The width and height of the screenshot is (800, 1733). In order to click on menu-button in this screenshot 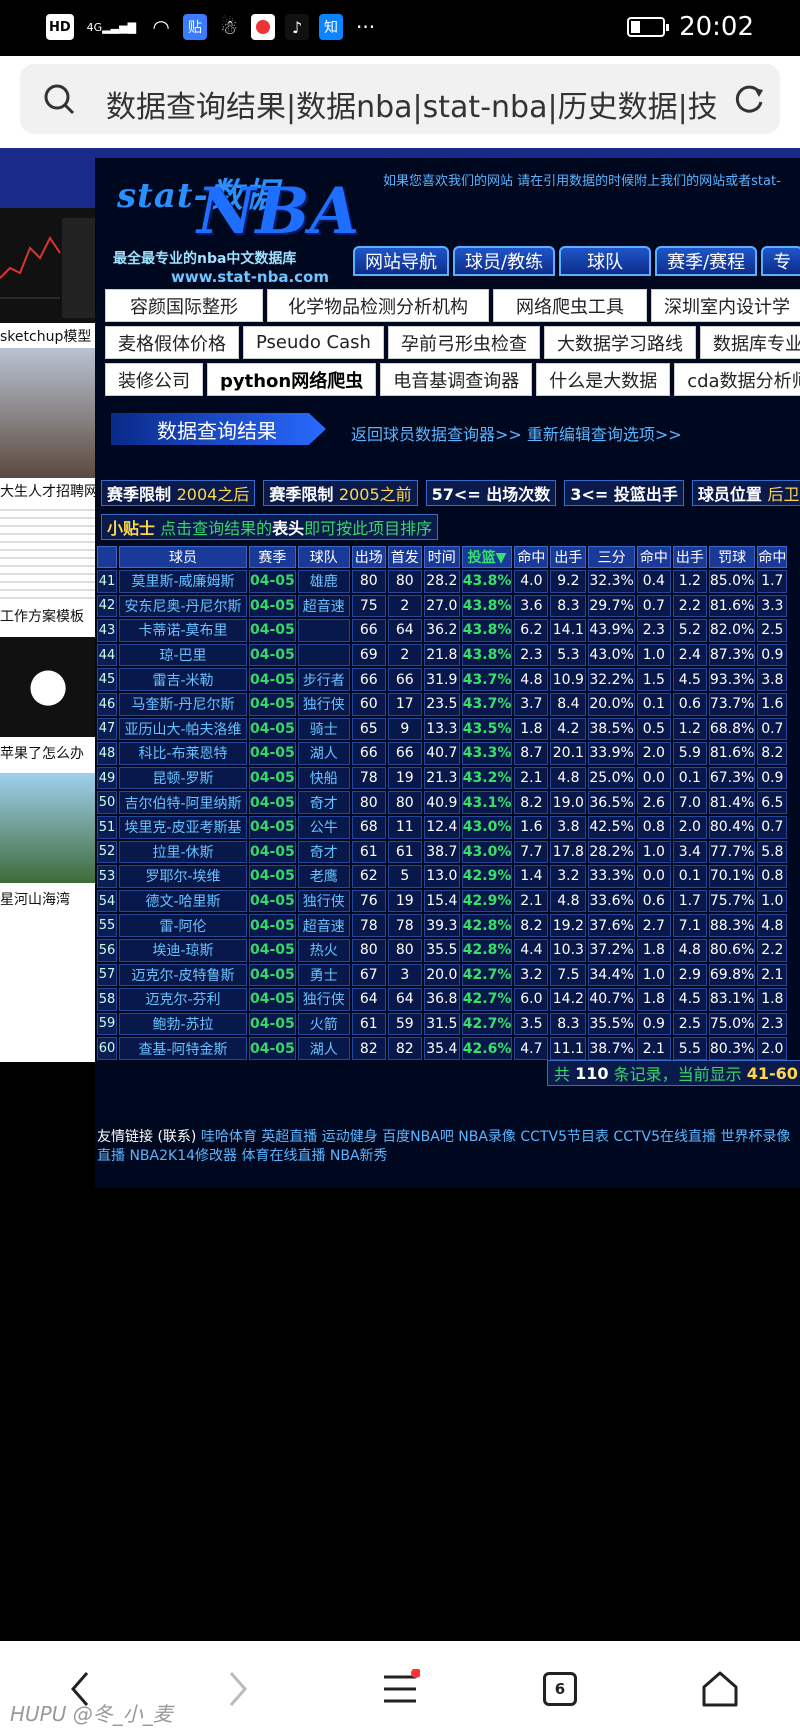, I will do `click(400, 1689)`.